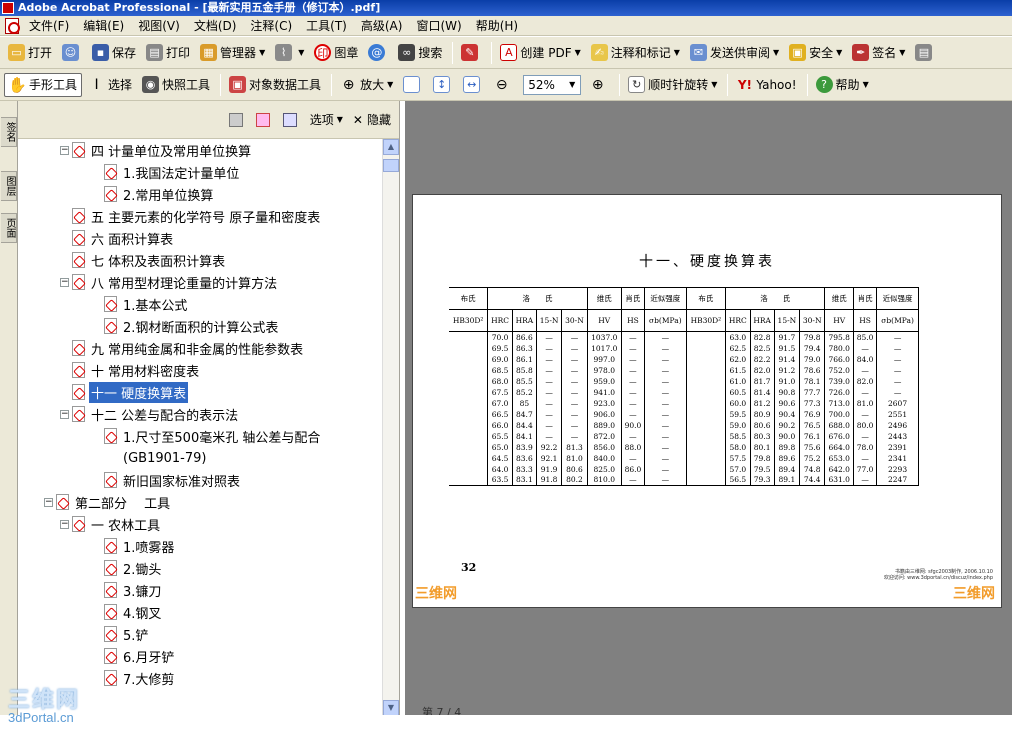 Image resolution: width=1030 pixels, height=735 pixels. What do you see at coordinates (149, 260) in the screenshot?
I see `bookmark-item: 七 体积及表面积计算表` at bounding box center [149, 260].